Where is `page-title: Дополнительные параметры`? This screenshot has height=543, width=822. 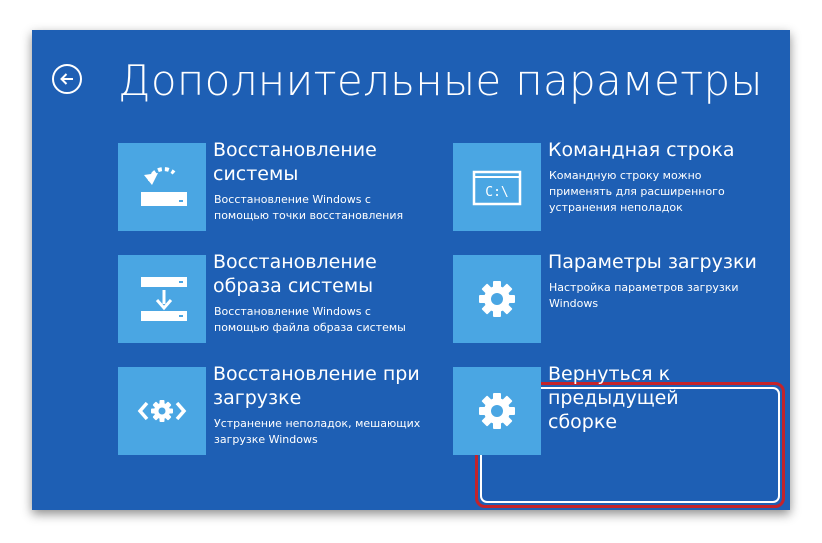 page-title: Дополнительные параметры is located at coordinates (440, 80).